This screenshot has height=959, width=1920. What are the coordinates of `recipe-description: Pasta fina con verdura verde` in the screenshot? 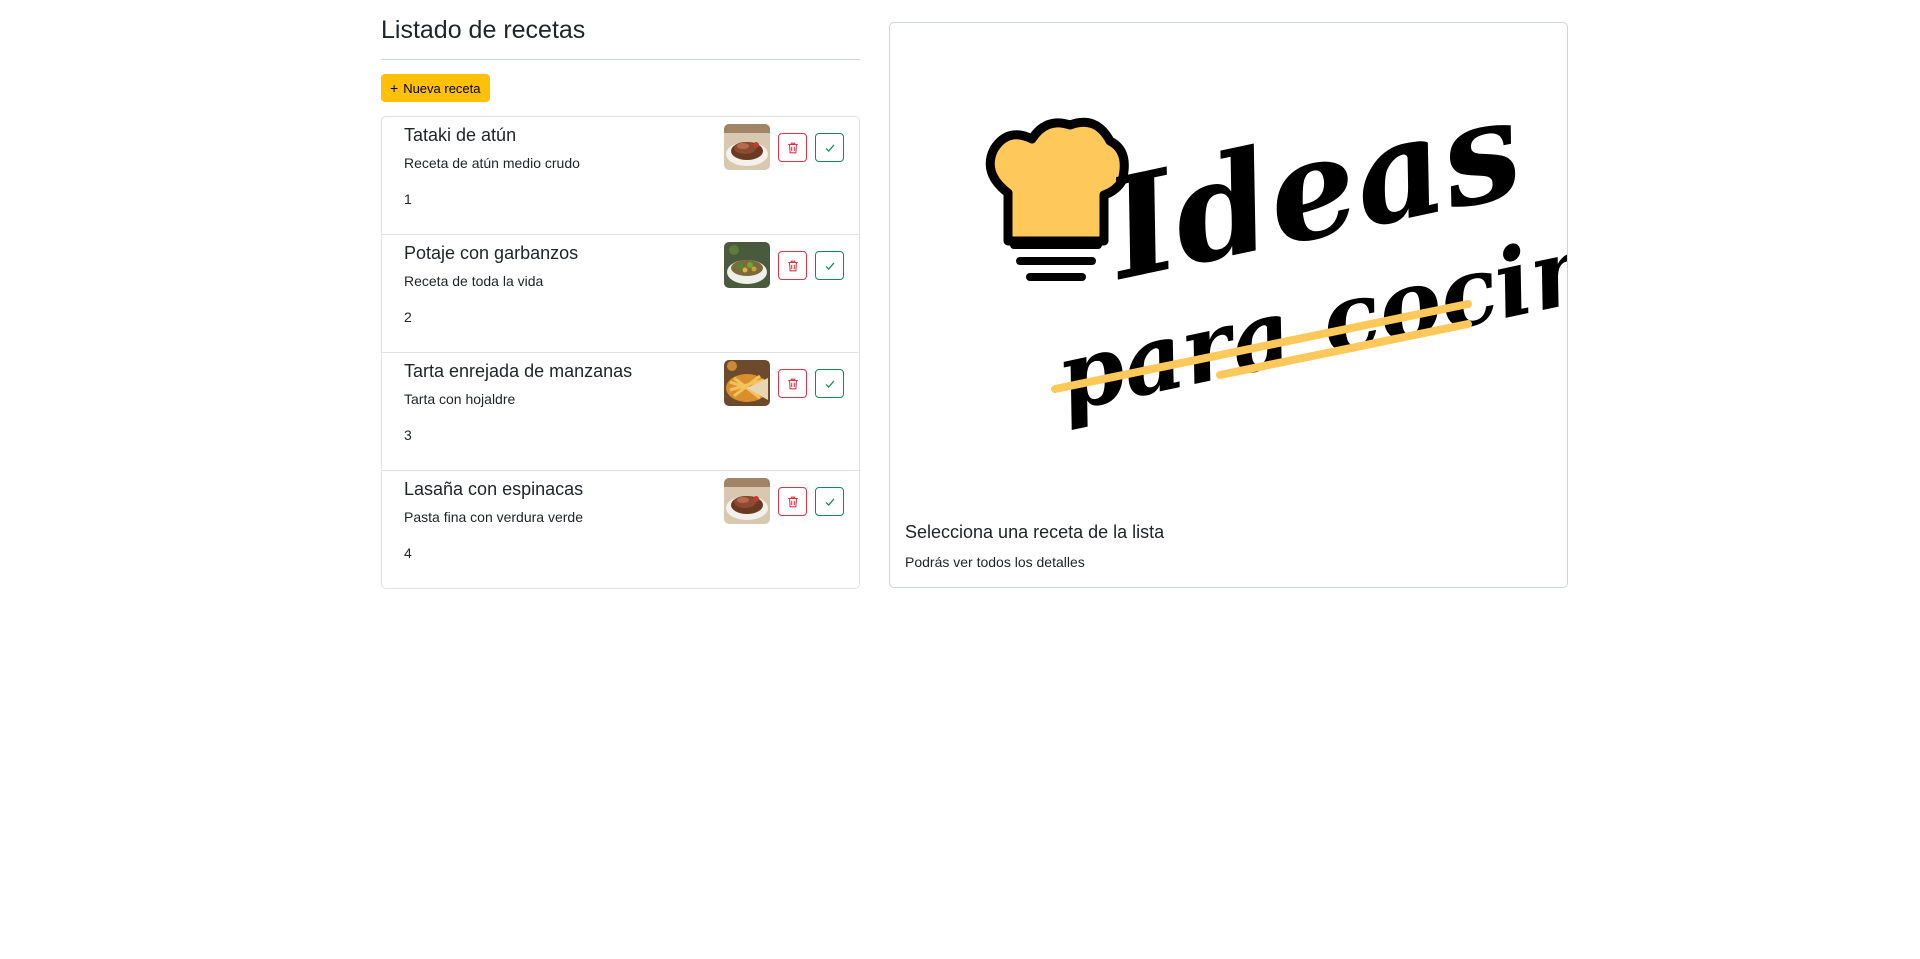 It's located at (493, 517).